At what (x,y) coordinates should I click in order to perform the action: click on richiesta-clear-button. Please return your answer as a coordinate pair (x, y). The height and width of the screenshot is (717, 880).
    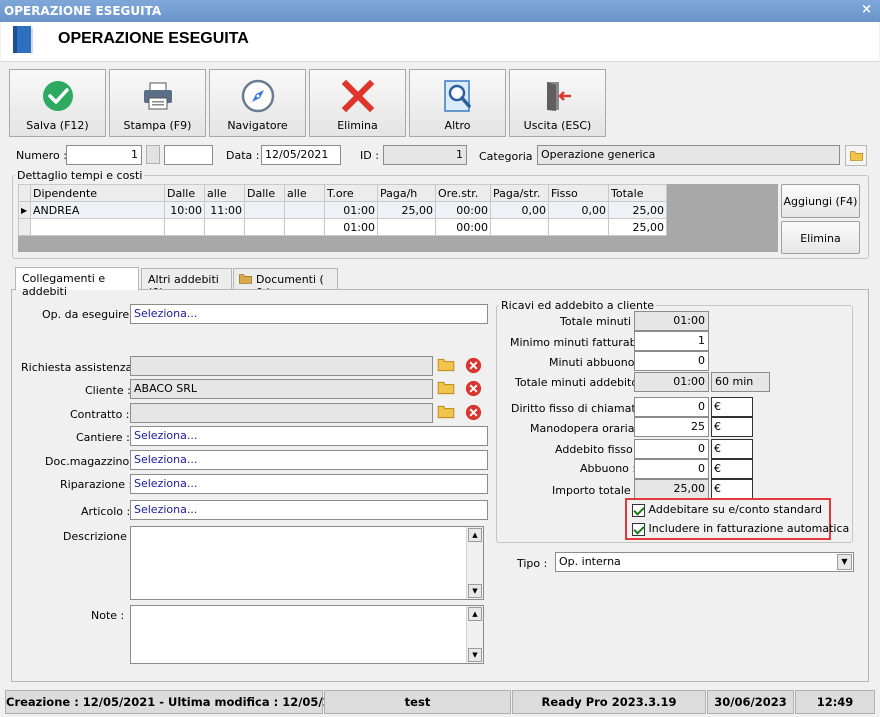
    Looking at the image, I should click on (474, 366).